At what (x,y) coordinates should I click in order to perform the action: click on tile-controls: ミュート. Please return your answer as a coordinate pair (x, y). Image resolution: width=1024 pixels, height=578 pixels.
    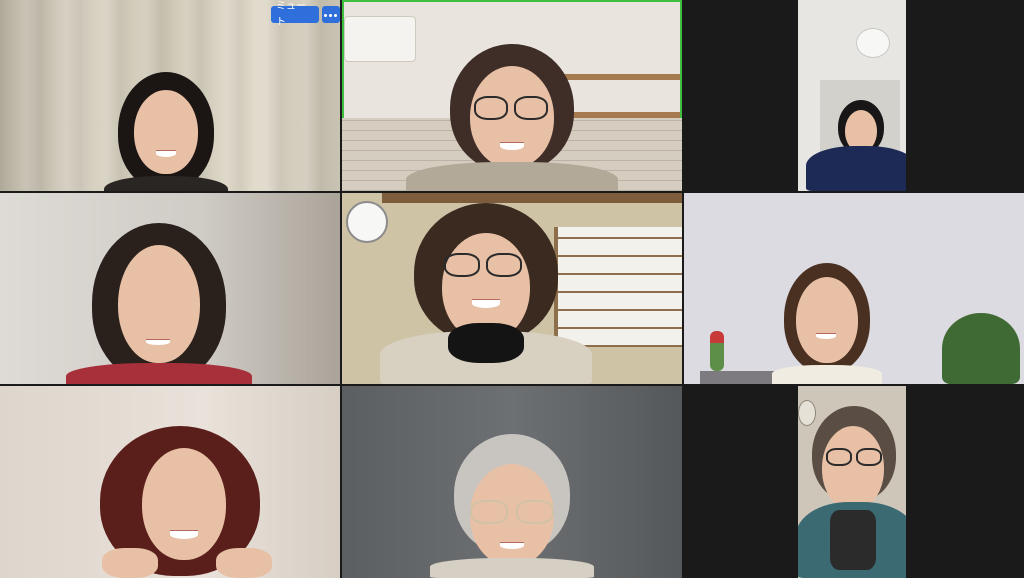
    Looking at the image, I should click on (305, 14).